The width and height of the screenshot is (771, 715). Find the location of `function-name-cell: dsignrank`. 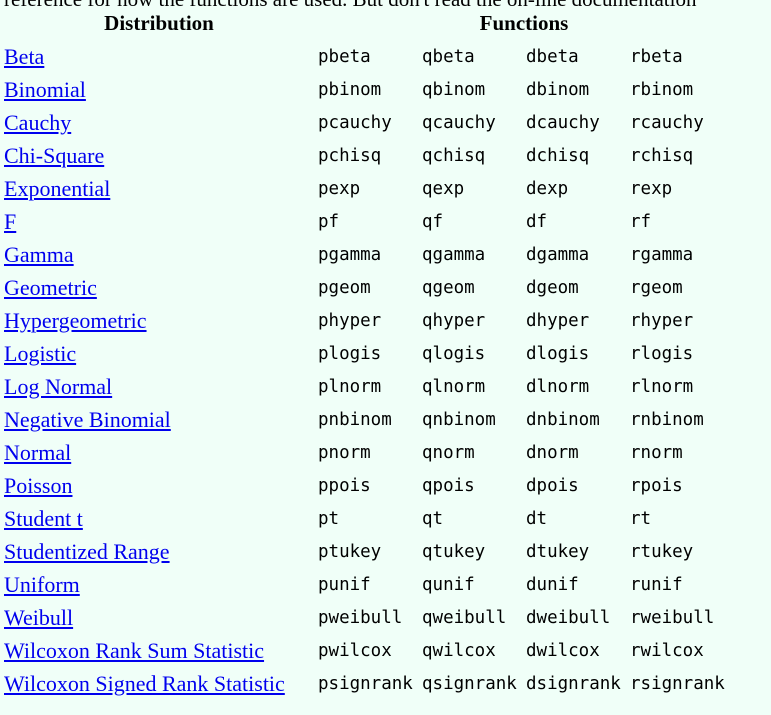

function-name-cell: dsignrank is located at coordinates (573, 683).